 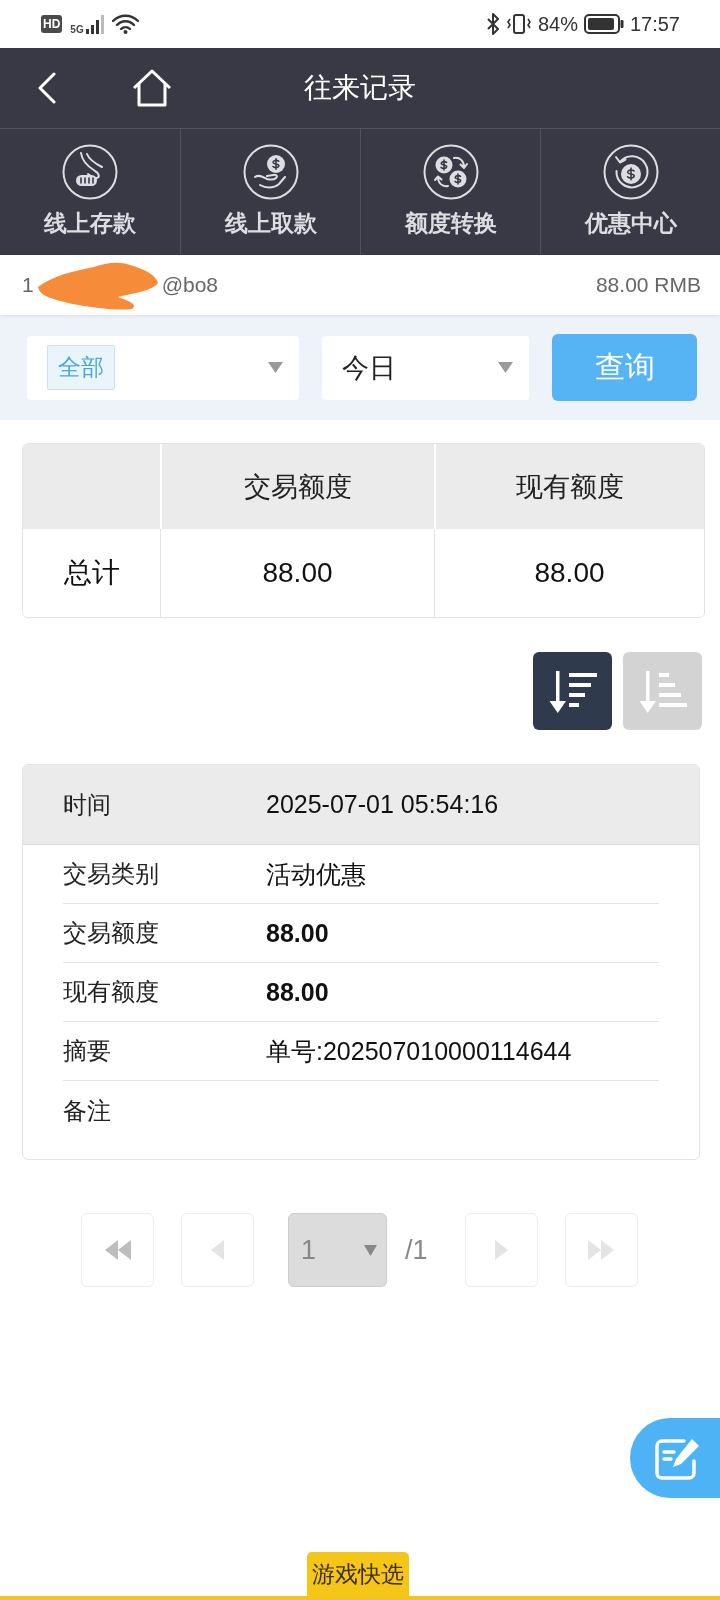 I want to click on battery-percent: 84%, so click(x=557, y=24).